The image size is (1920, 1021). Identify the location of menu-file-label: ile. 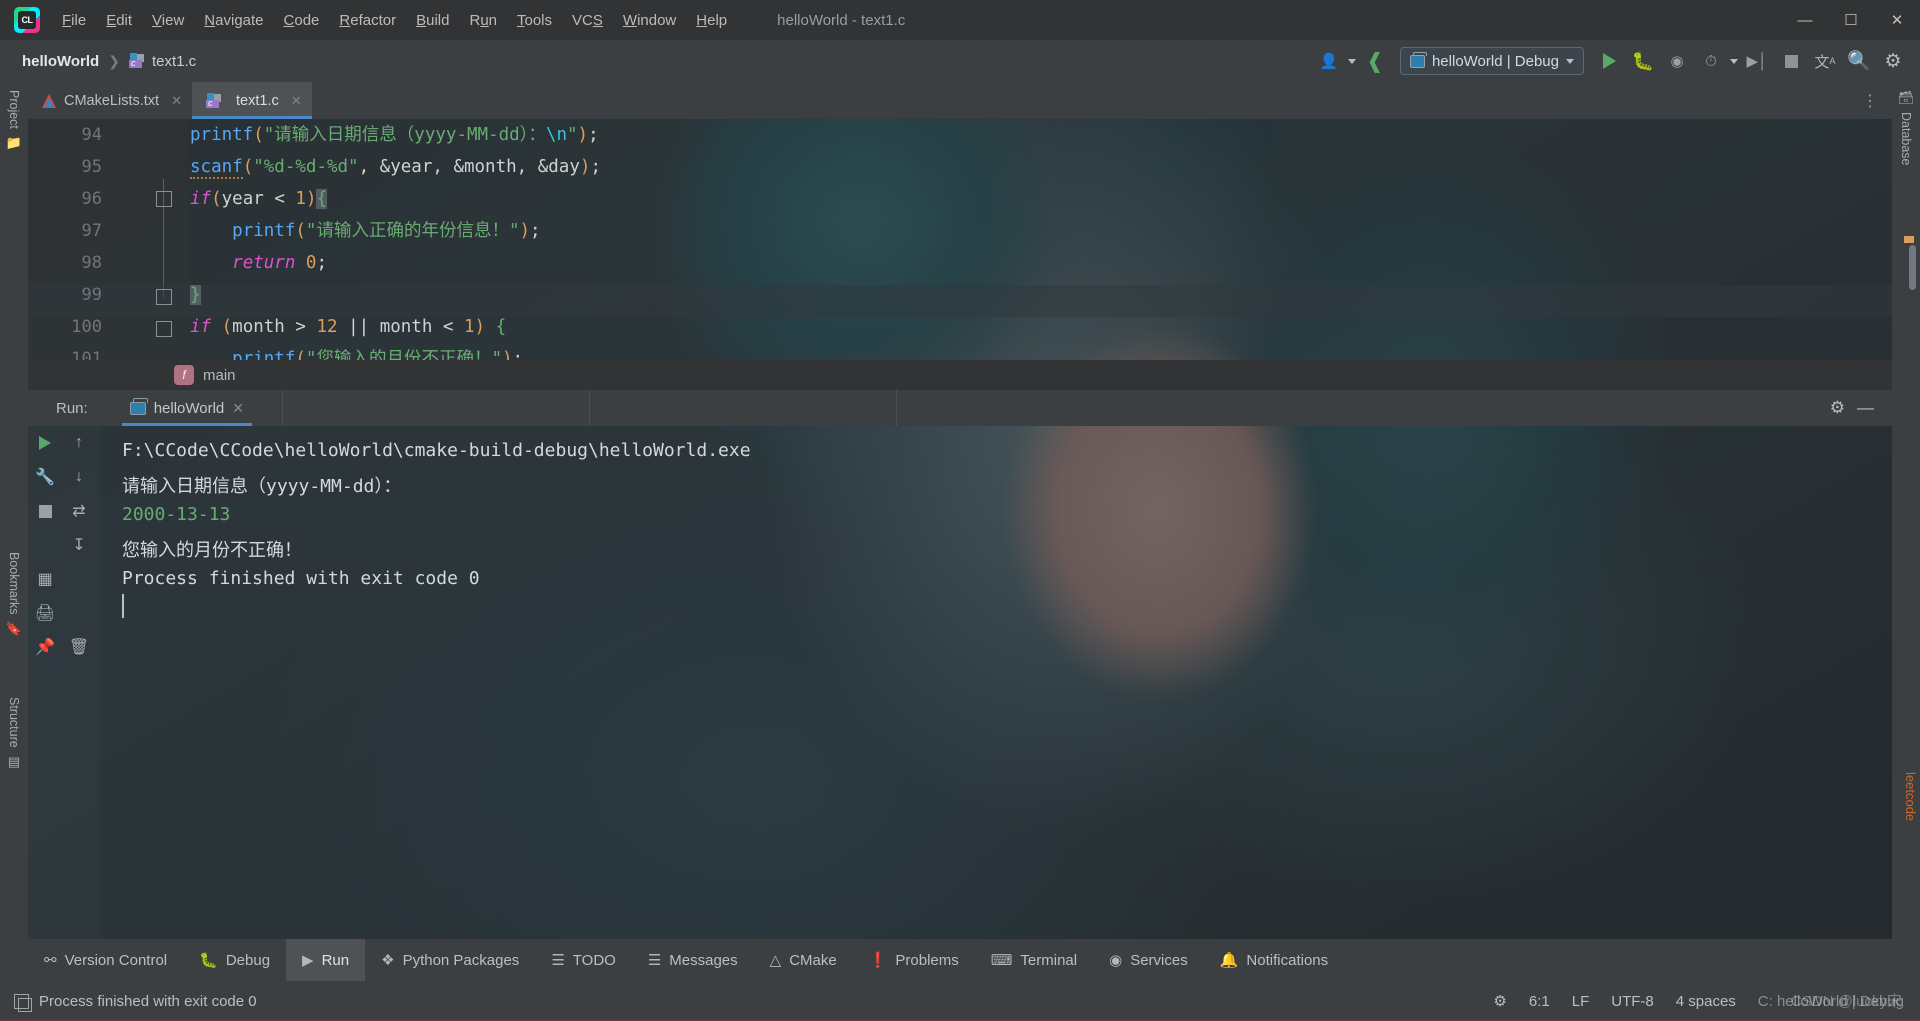
(79, 20).